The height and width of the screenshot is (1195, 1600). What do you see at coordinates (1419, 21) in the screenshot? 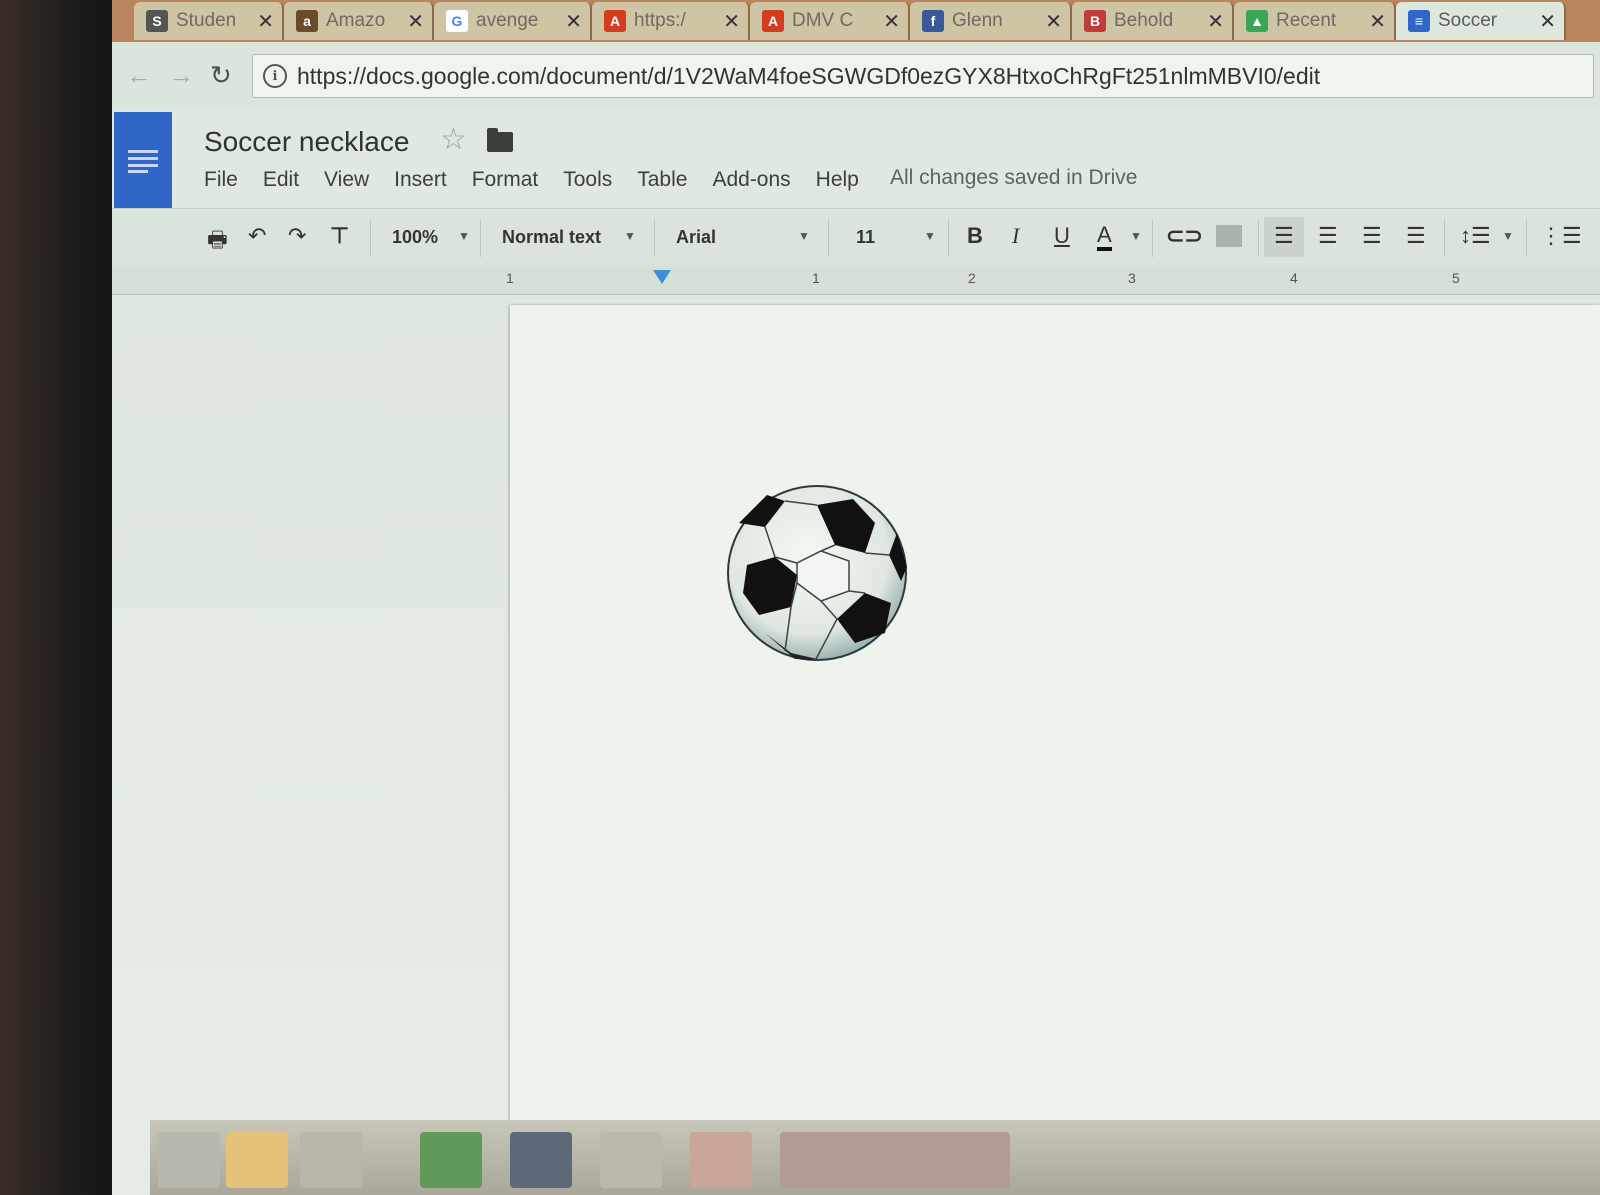
I see `docs-icon: ≡` at bounding box center [1419, 21].